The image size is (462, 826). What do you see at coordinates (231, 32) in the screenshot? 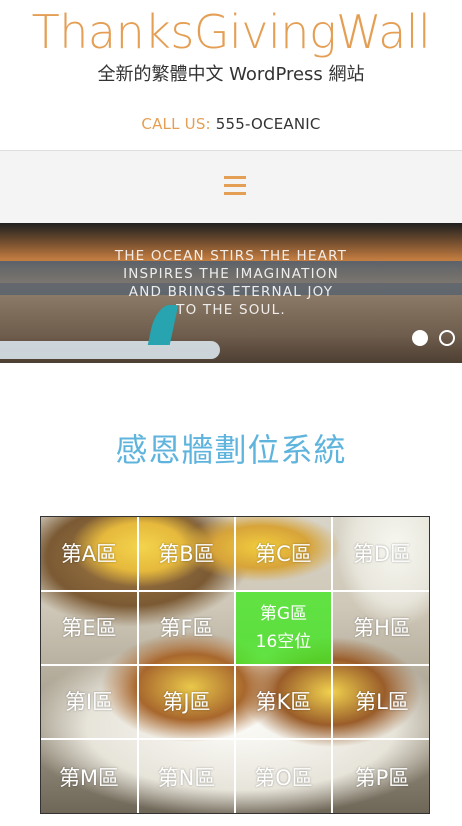
I see `site-title: ThanksGivingWall` at bounding box center [231, 32].